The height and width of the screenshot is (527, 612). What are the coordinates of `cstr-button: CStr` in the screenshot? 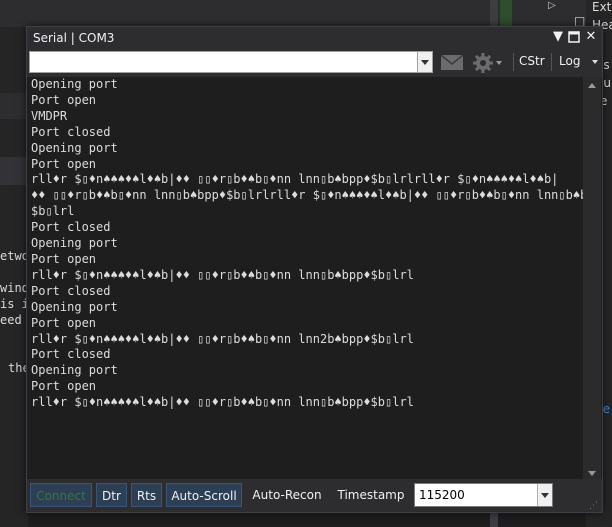 It's located at (532, 61).